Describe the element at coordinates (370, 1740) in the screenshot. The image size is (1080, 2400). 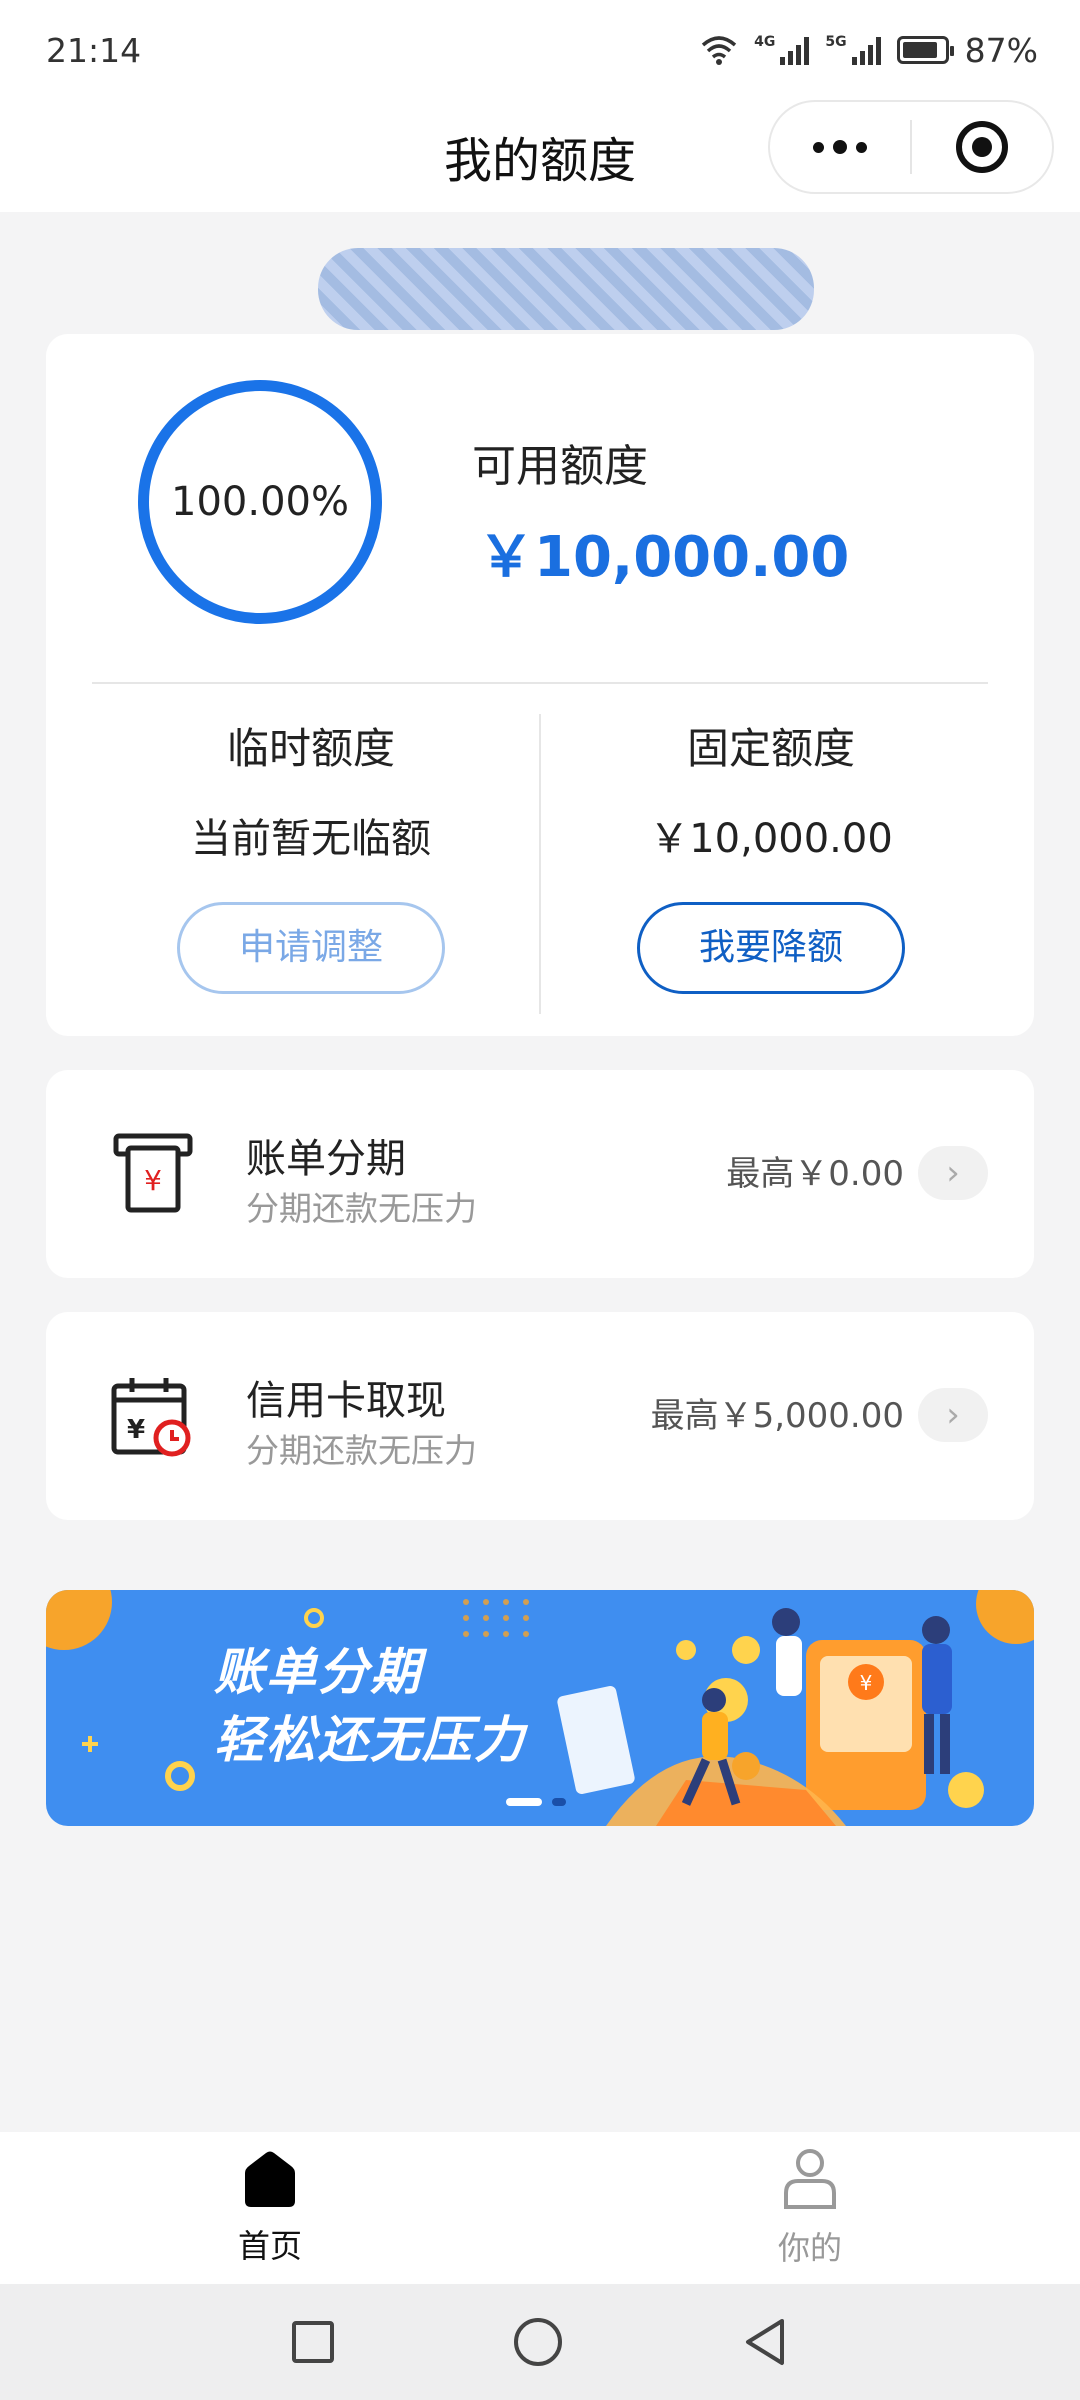
I see `banner-line-2: 轻松还无压力` at that location.